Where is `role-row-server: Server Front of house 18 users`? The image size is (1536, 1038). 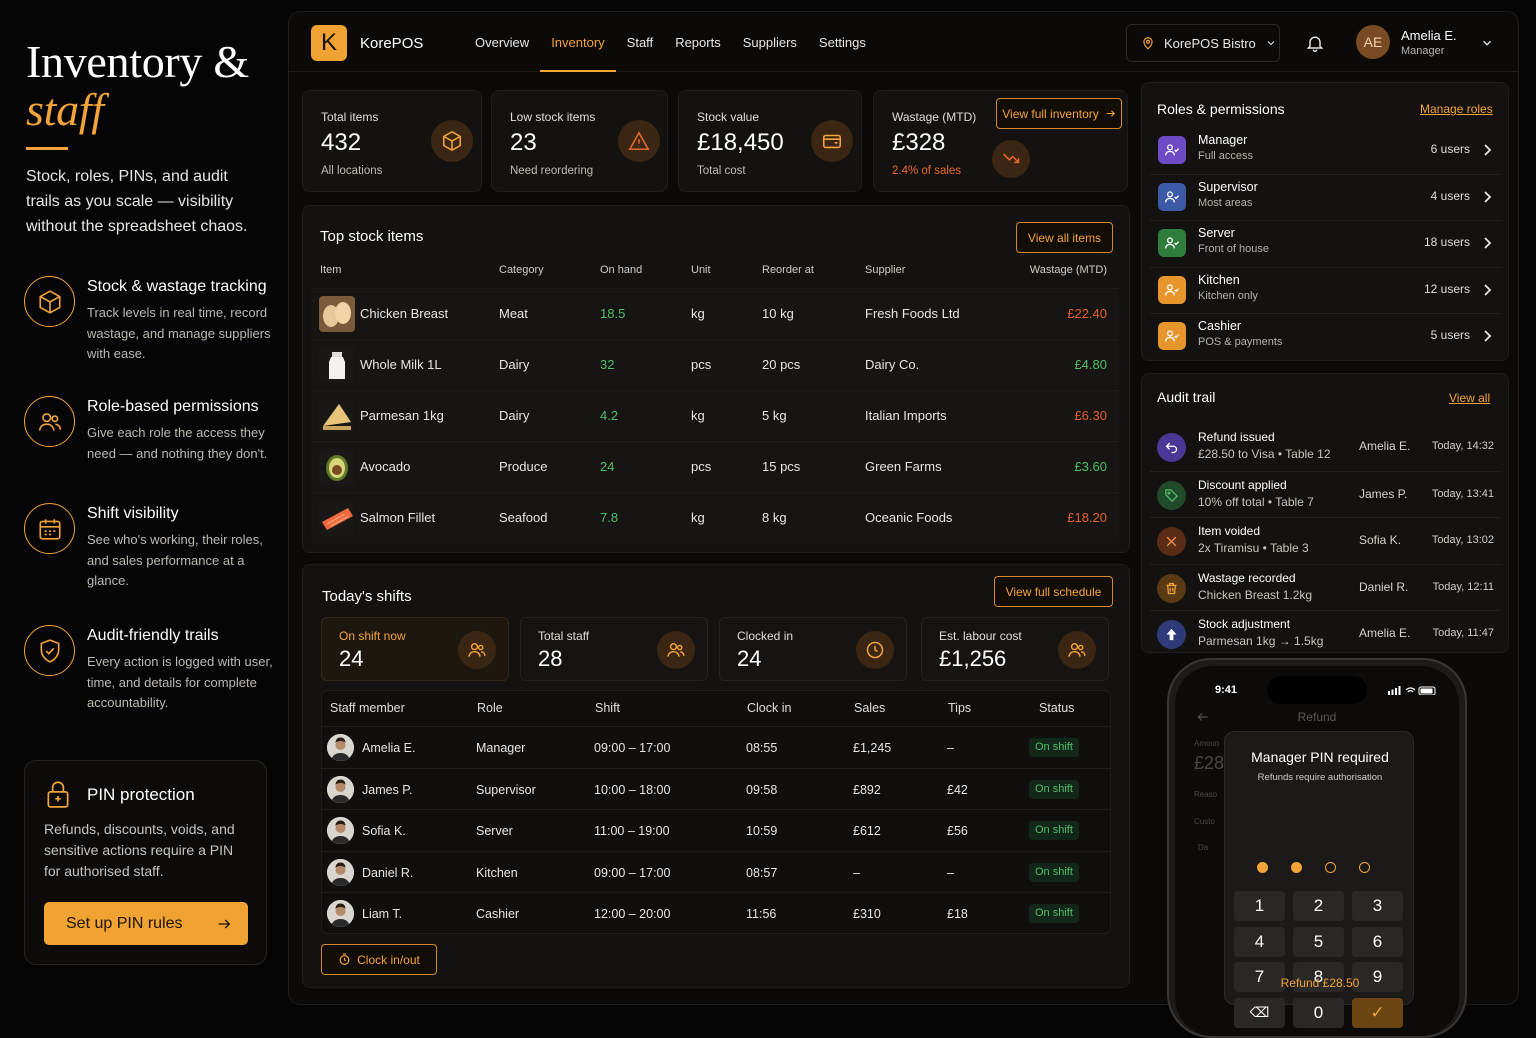 role-row-server: Server Front of house 18 users is located at coordinates (1325, 243).